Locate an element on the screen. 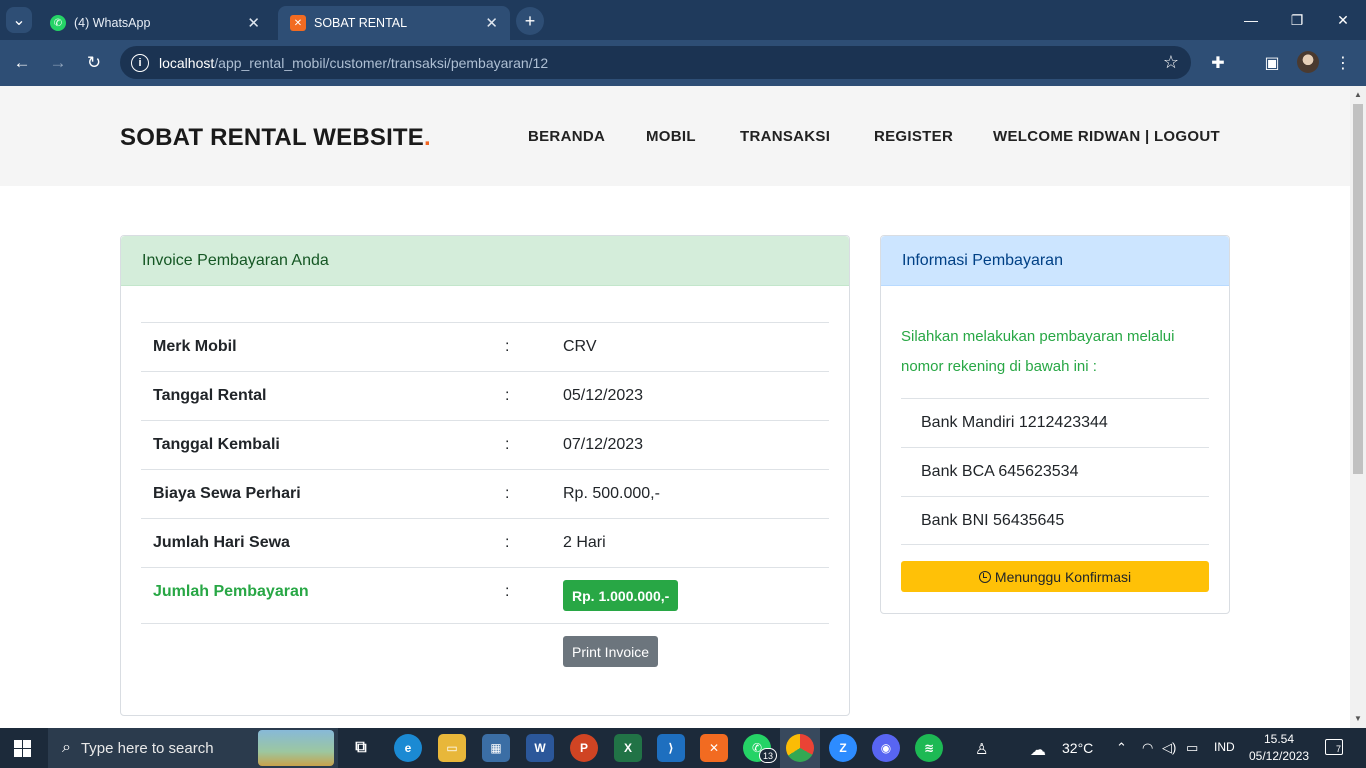  whatsapp-badge: 13 is located at coordinates (768, 755).